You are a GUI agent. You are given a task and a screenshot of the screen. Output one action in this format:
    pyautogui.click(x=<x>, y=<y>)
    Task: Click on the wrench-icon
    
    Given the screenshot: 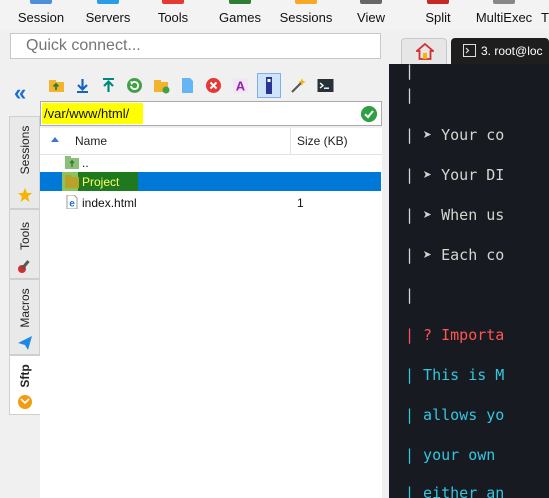 What is the action you would take?
    pyautogui.click(x=24, y=266)
    